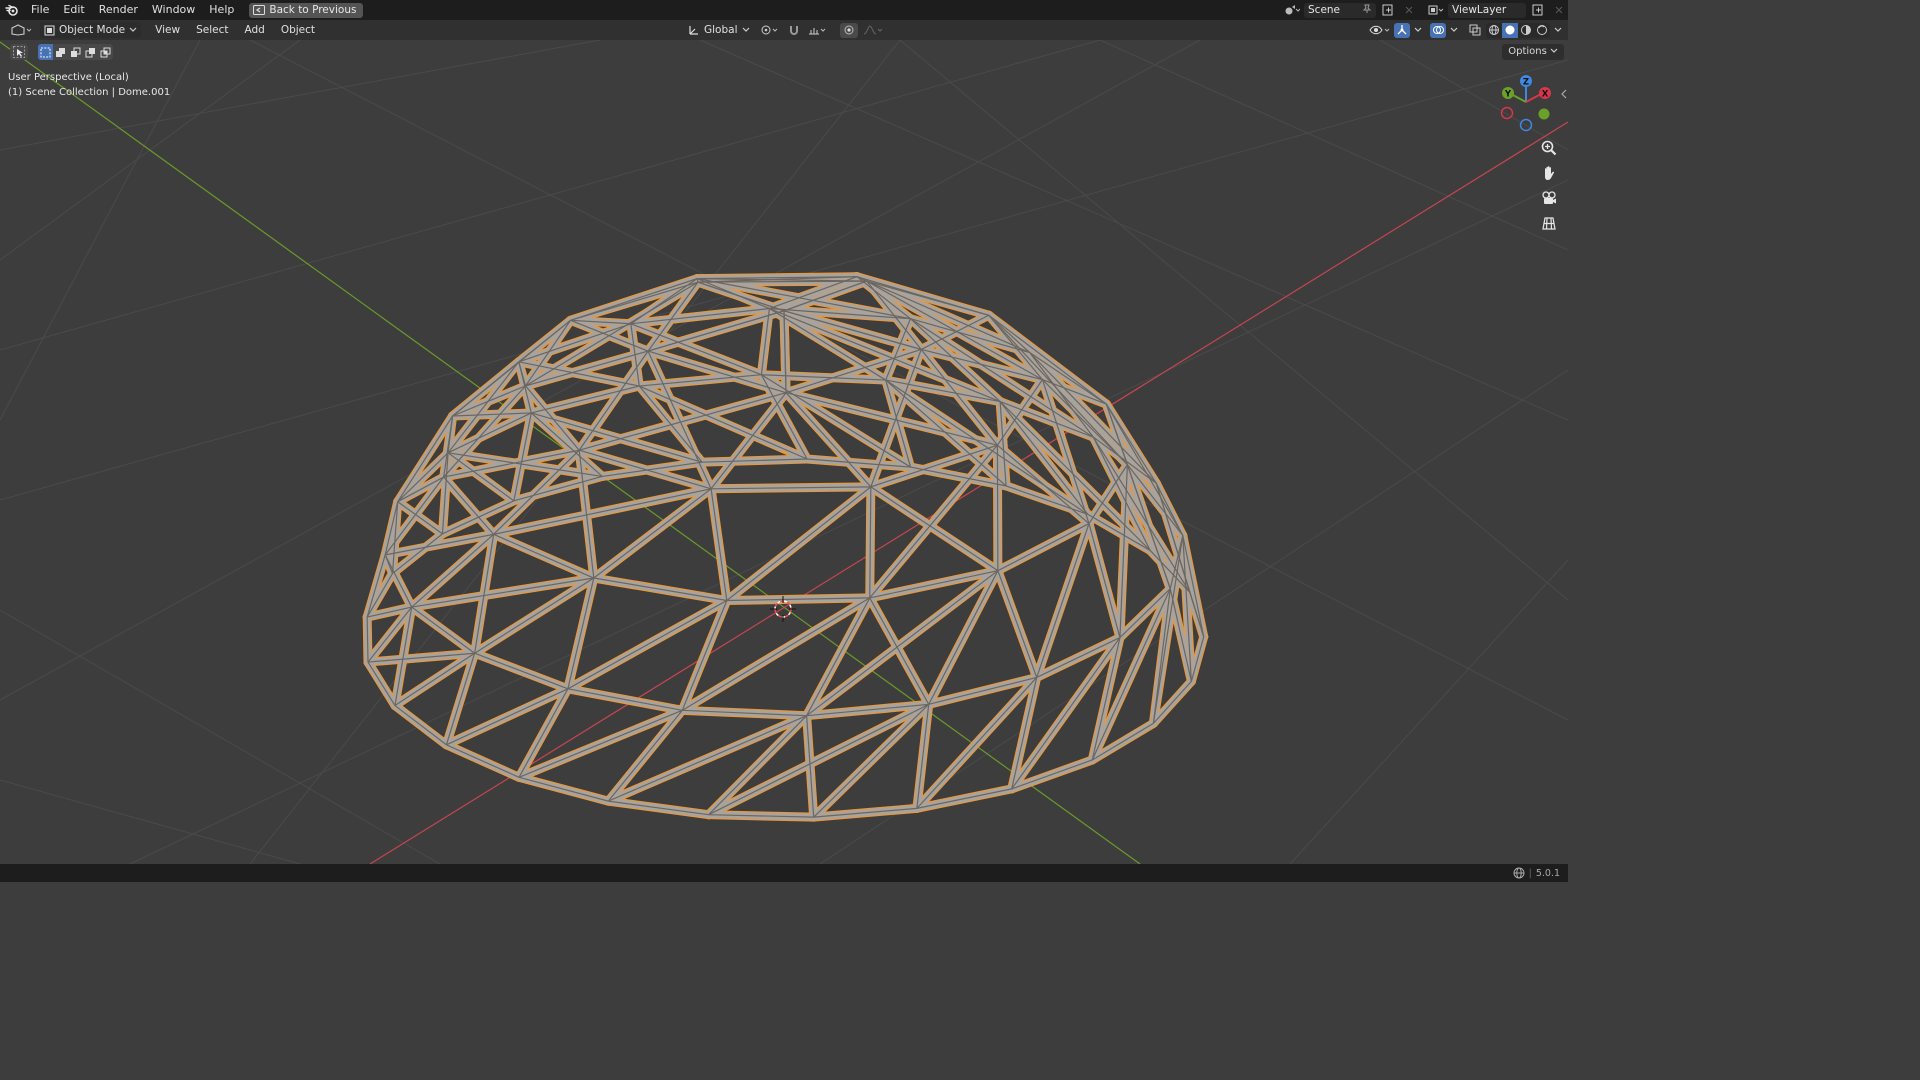  What do you see at coordinates (1507, 113) in the screenshot?
I see `gizmo-neg-x-handle` at bounding box center [1507, 113].